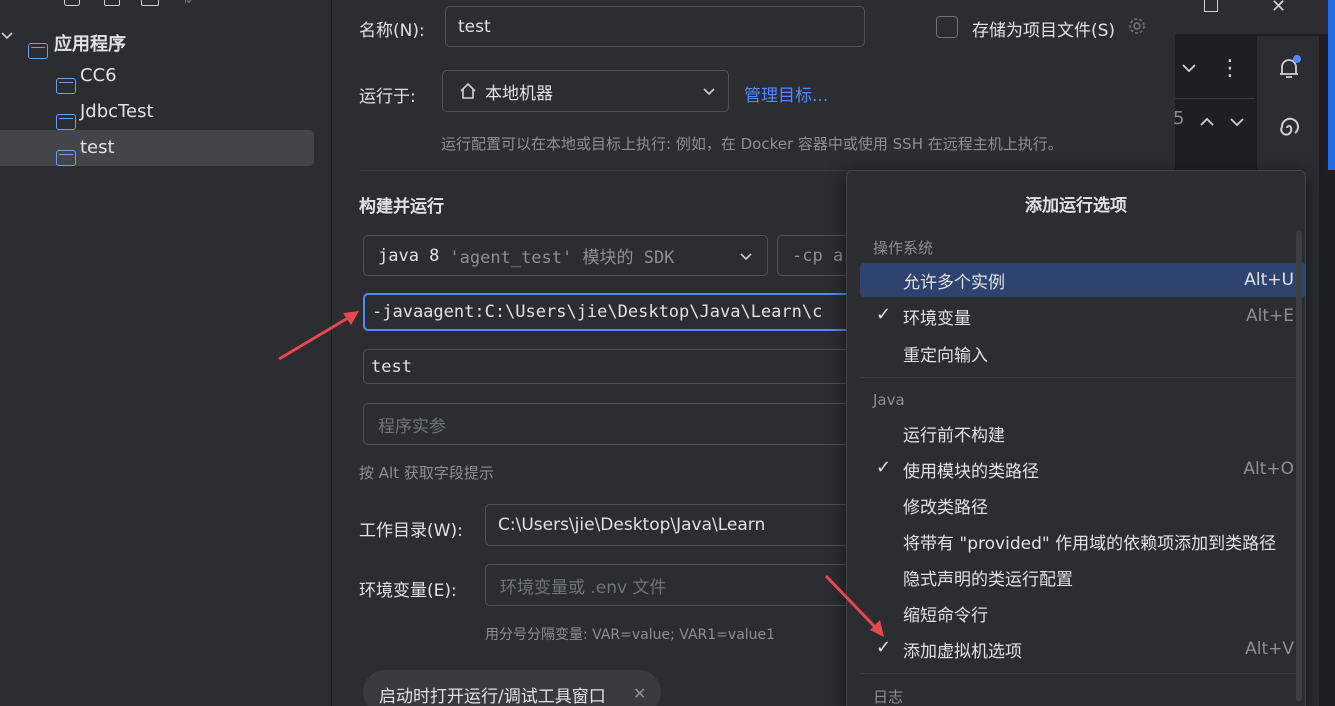 This screenshot has height=706, width=1335. Describe the element at coordinates (1082, 280) in the screenshot. I see `option-allow-multiple-instances: 允许多个实例 Alt+U` at that location.